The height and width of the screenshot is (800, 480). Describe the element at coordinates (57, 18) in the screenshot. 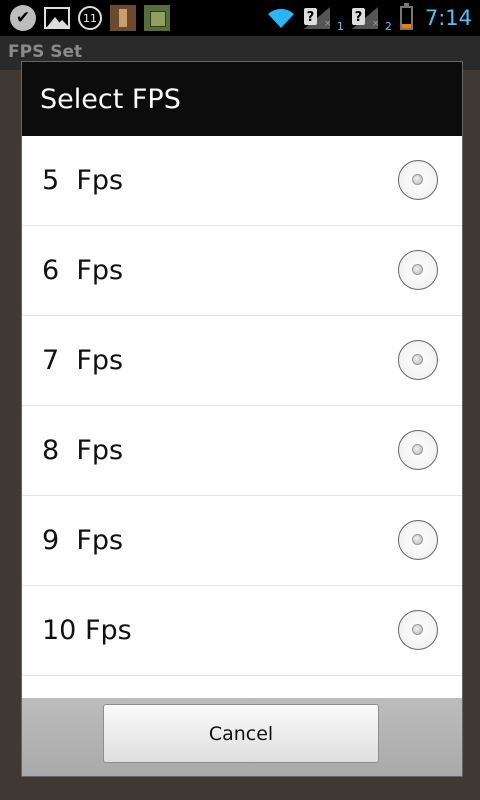

I see `image-icon` at that location.